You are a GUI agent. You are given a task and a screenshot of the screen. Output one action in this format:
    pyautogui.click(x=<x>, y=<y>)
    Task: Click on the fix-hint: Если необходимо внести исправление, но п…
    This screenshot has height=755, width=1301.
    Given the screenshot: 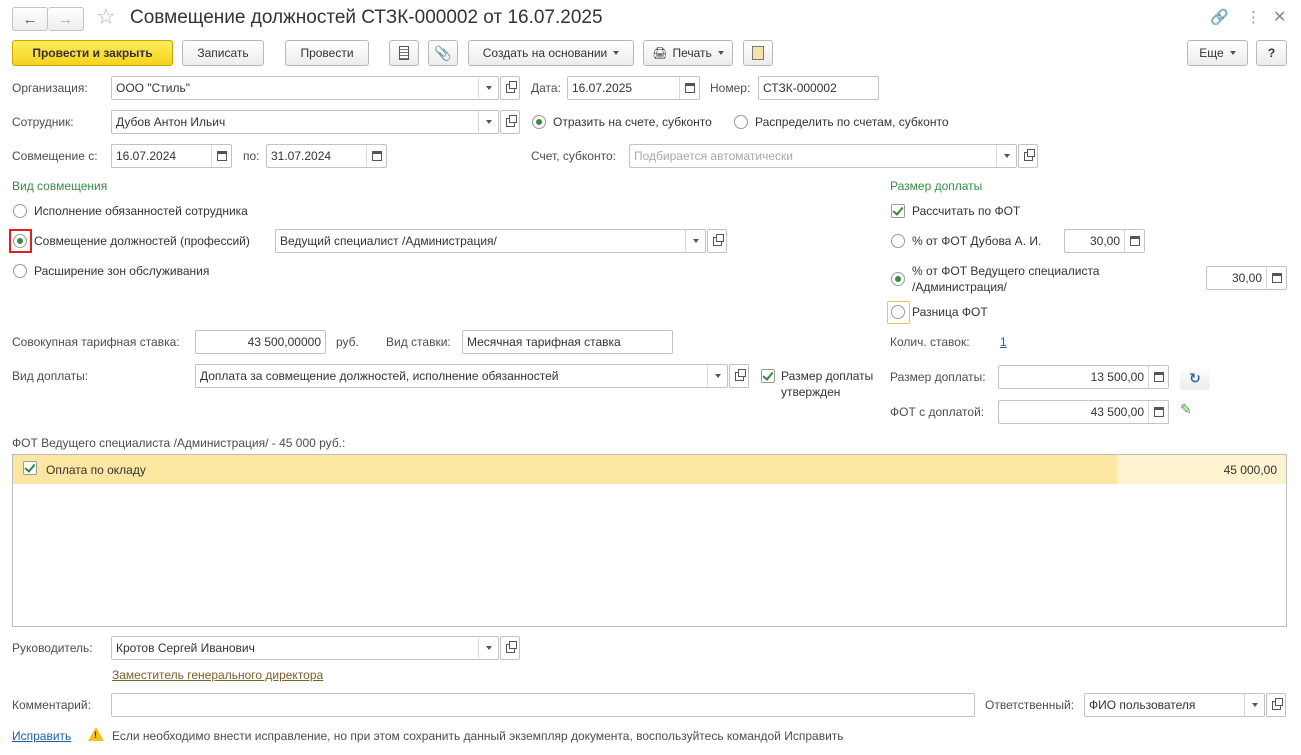 What is the action you would take?
    pyautogui.click(x=478, y=736)
    